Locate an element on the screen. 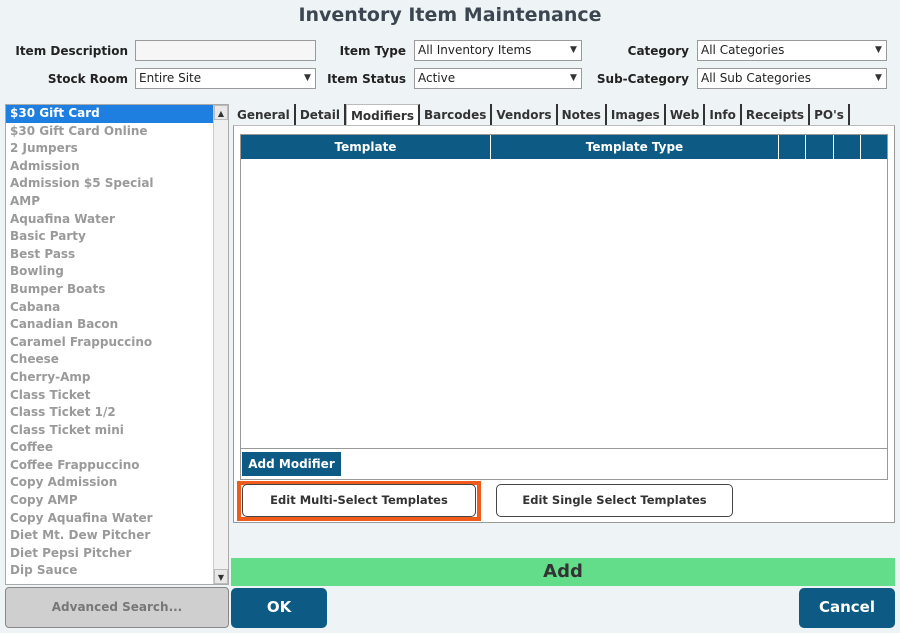 This screenshot has width=900, height=633. column-template: Template is located at coordinates (366, 147).